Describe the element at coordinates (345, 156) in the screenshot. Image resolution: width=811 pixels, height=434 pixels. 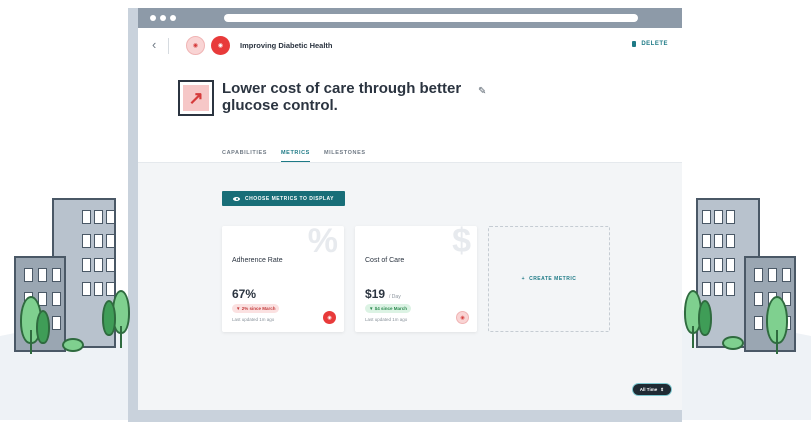
I see `tab-milestones: MILESTONES` at that location.